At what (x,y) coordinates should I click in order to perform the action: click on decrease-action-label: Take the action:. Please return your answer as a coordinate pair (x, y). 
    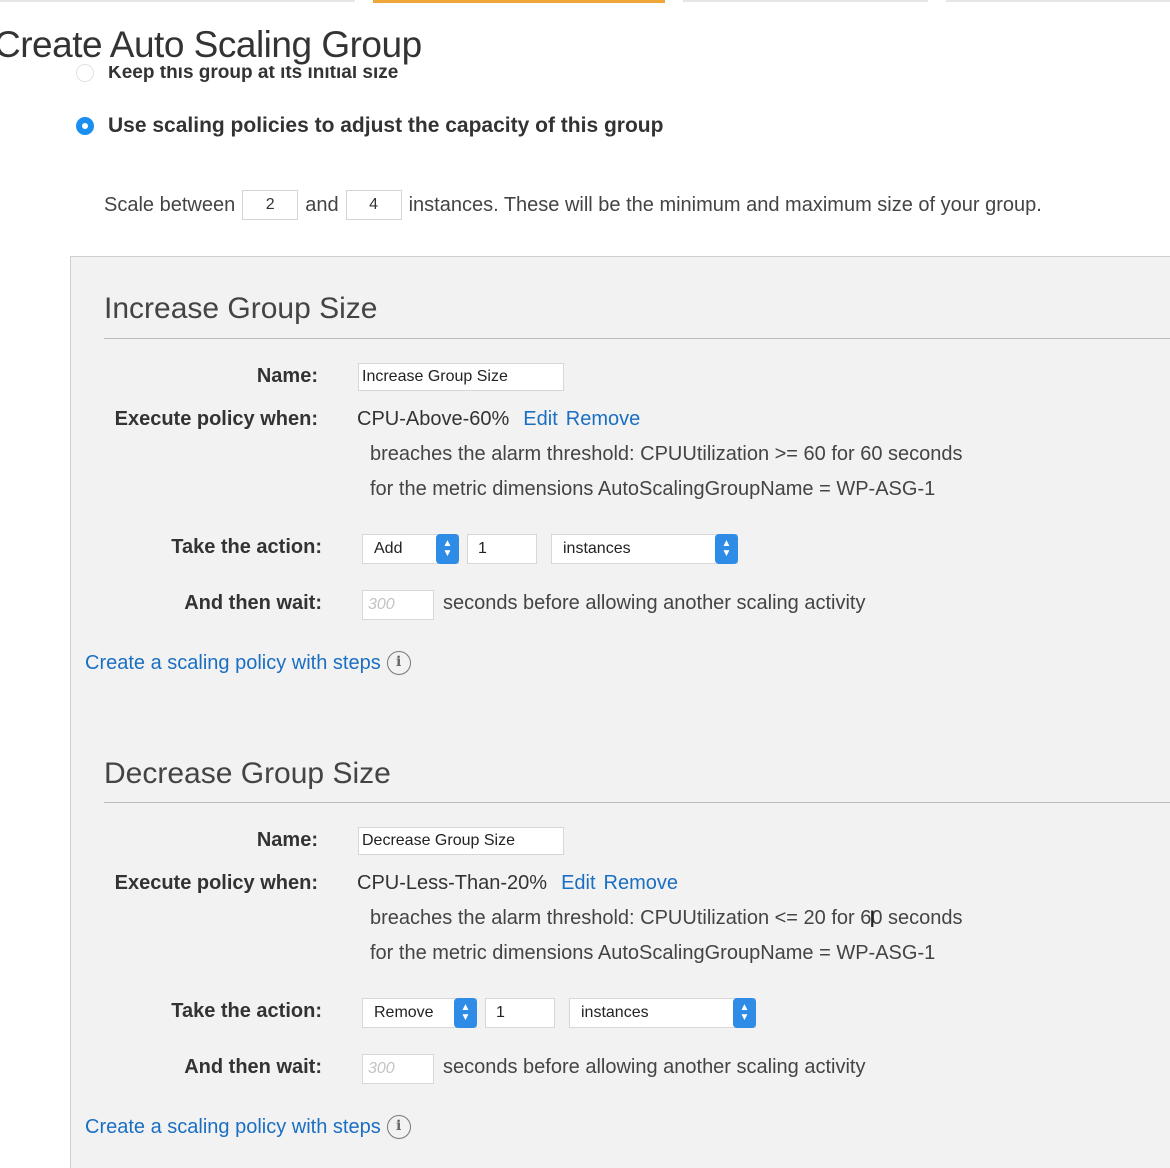
    Looking at the image, I should click on (246, 1011).